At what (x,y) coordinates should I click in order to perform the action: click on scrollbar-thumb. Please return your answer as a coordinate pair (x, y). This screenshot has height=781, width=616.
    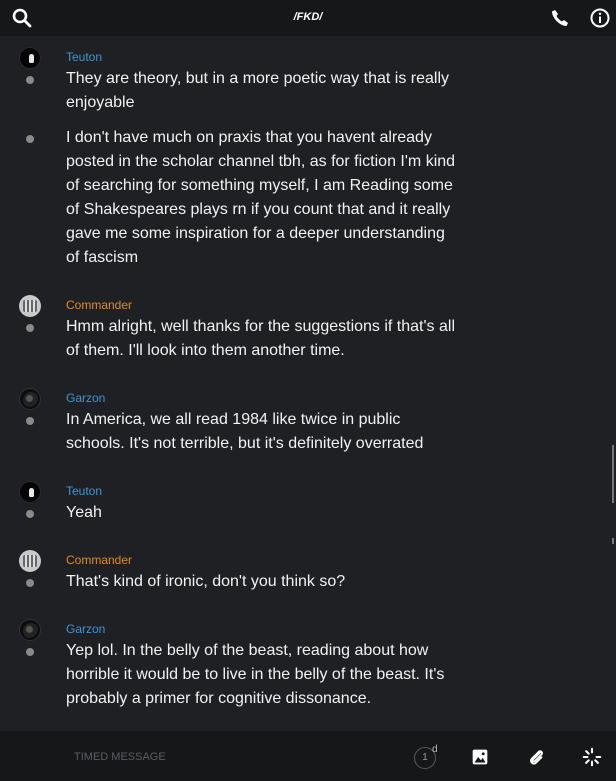
    Looking at the image, I should click on (613, 541).